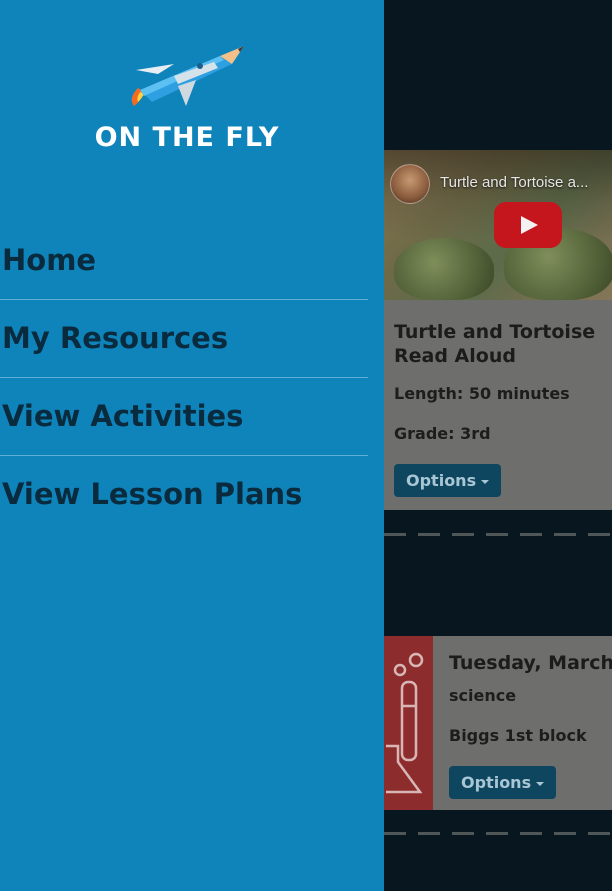 The image size is (612, 891). I want to click on nav-item-my-resources: My Resources, so click(184, 339).